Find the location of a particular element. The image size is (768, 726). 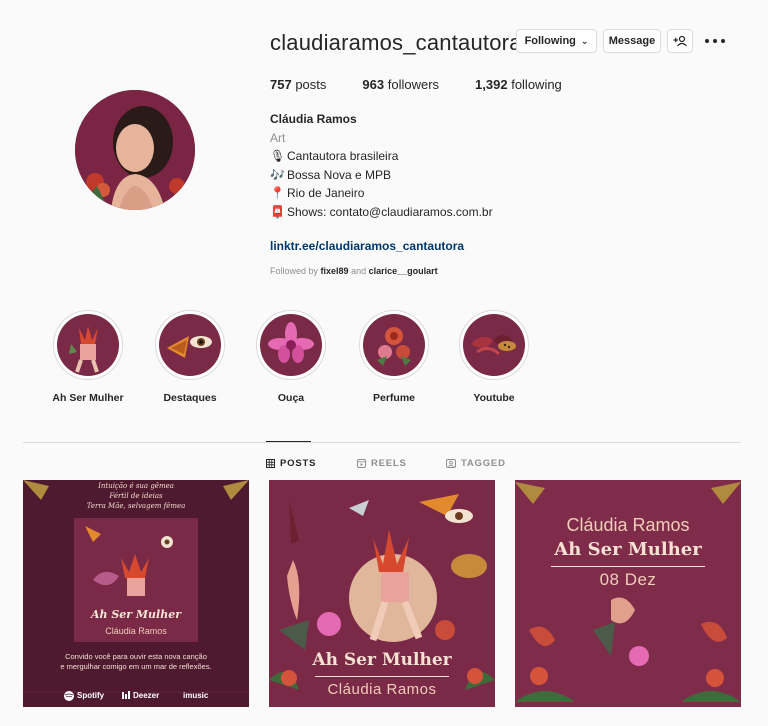

profile-stats: 757 posts 963 followers 1,392 following is located at coordinates (434, 84).